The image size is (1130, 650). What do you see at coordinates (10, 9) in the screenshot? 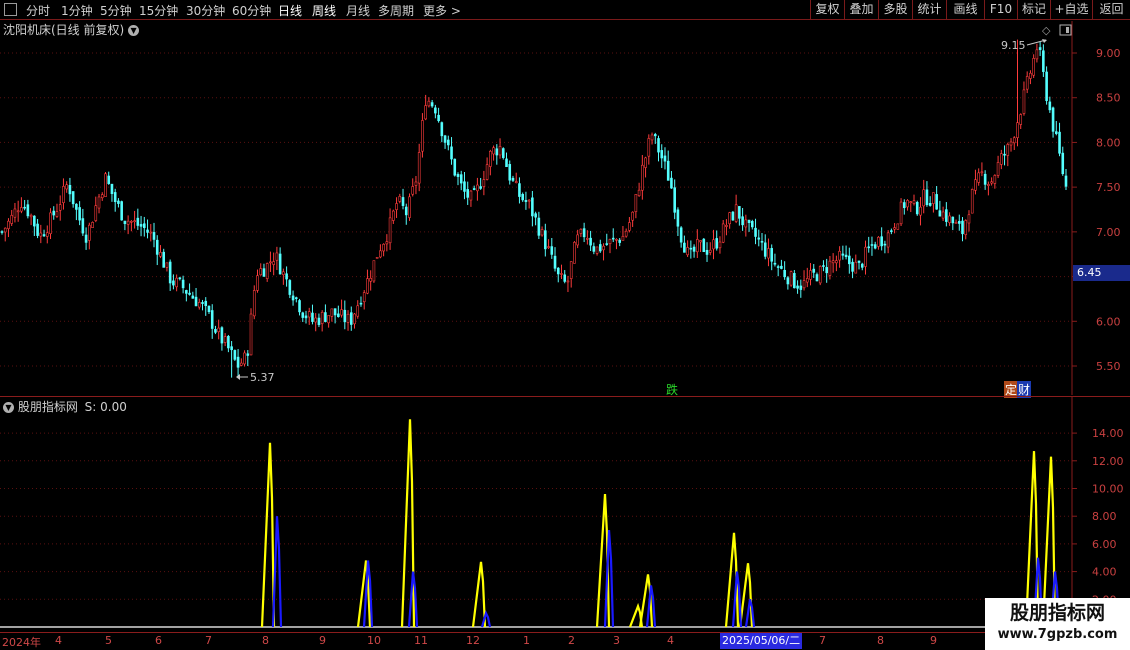
I see `window-menu-icon` at bounding box center [10, 9].